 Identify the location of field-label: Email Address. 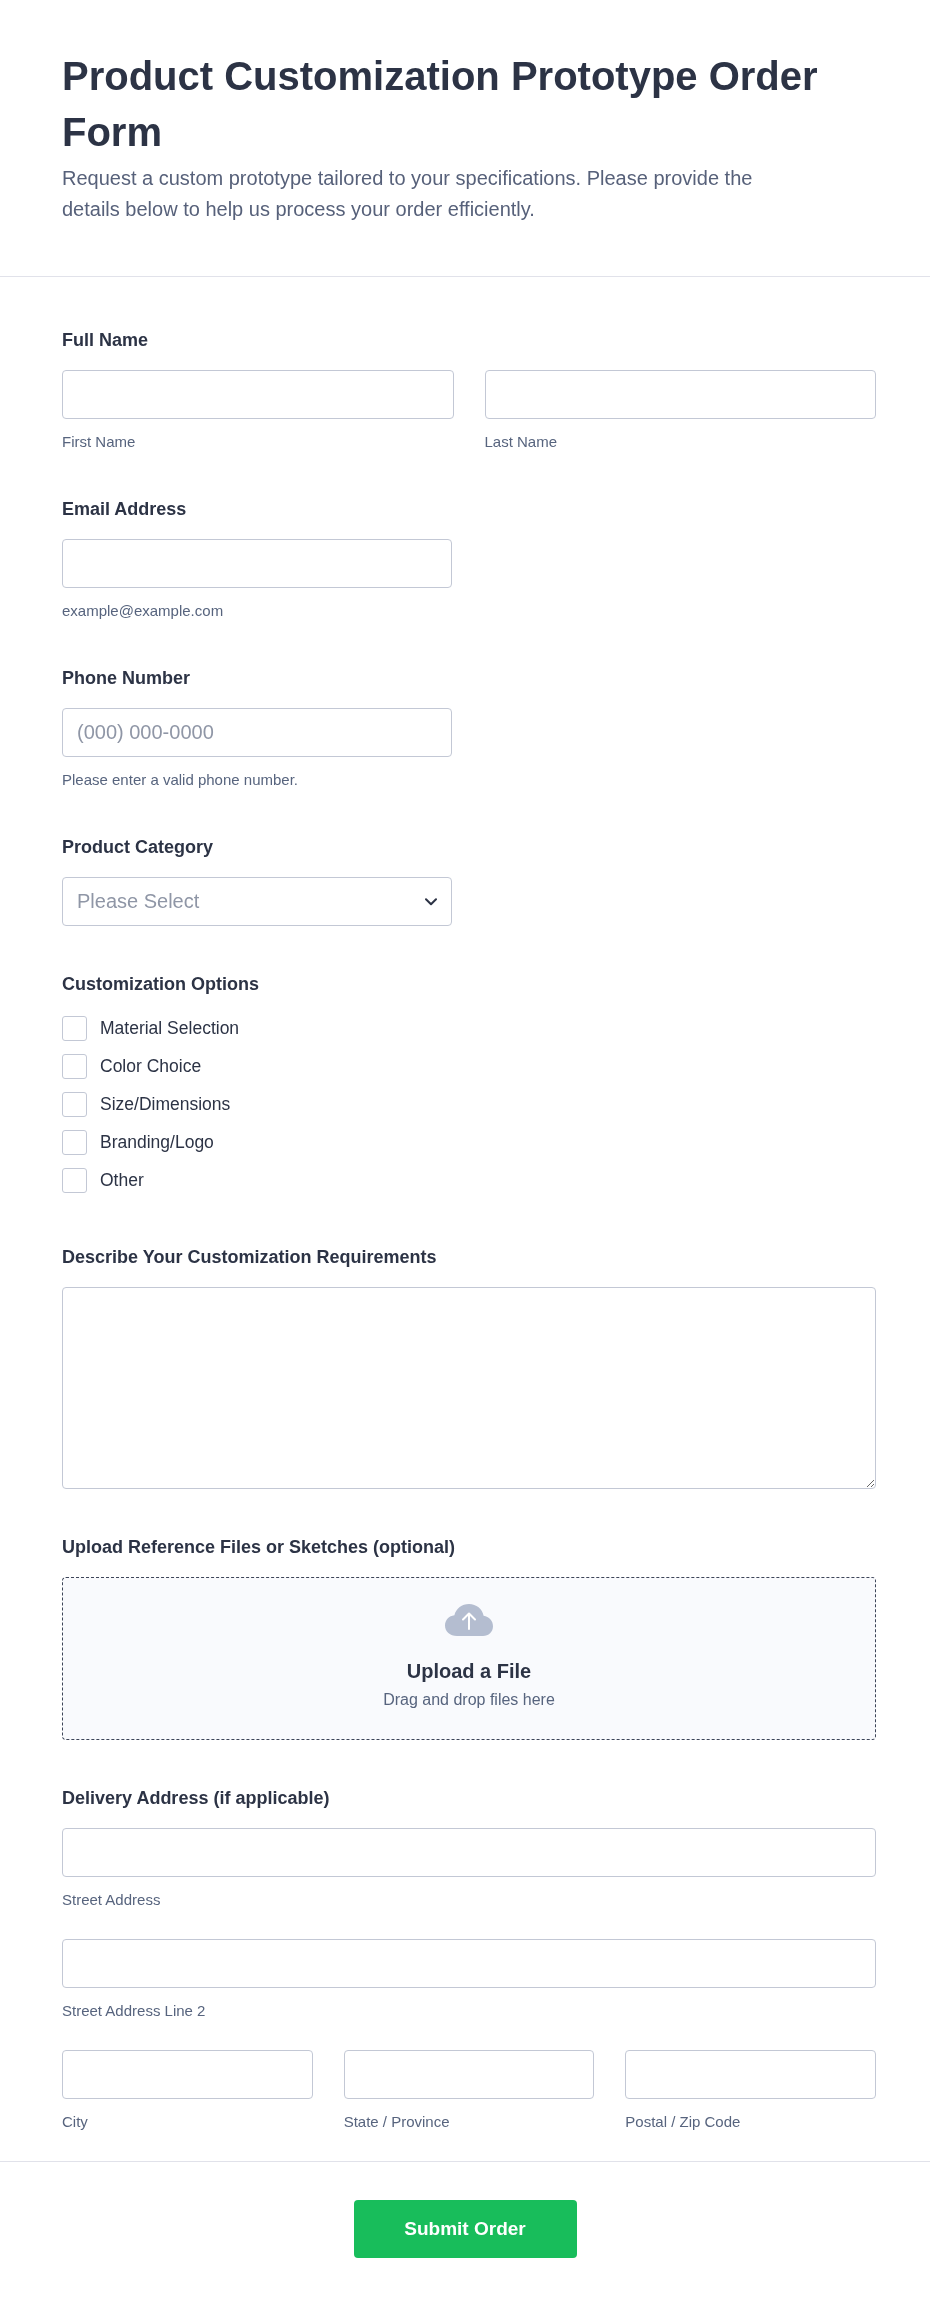
(124, 509).